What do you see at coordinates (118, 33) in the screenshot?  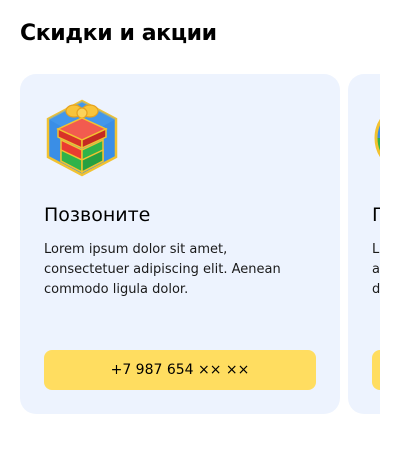 I see `section-title: Скидки и акции` at bounding box center [118, 33].